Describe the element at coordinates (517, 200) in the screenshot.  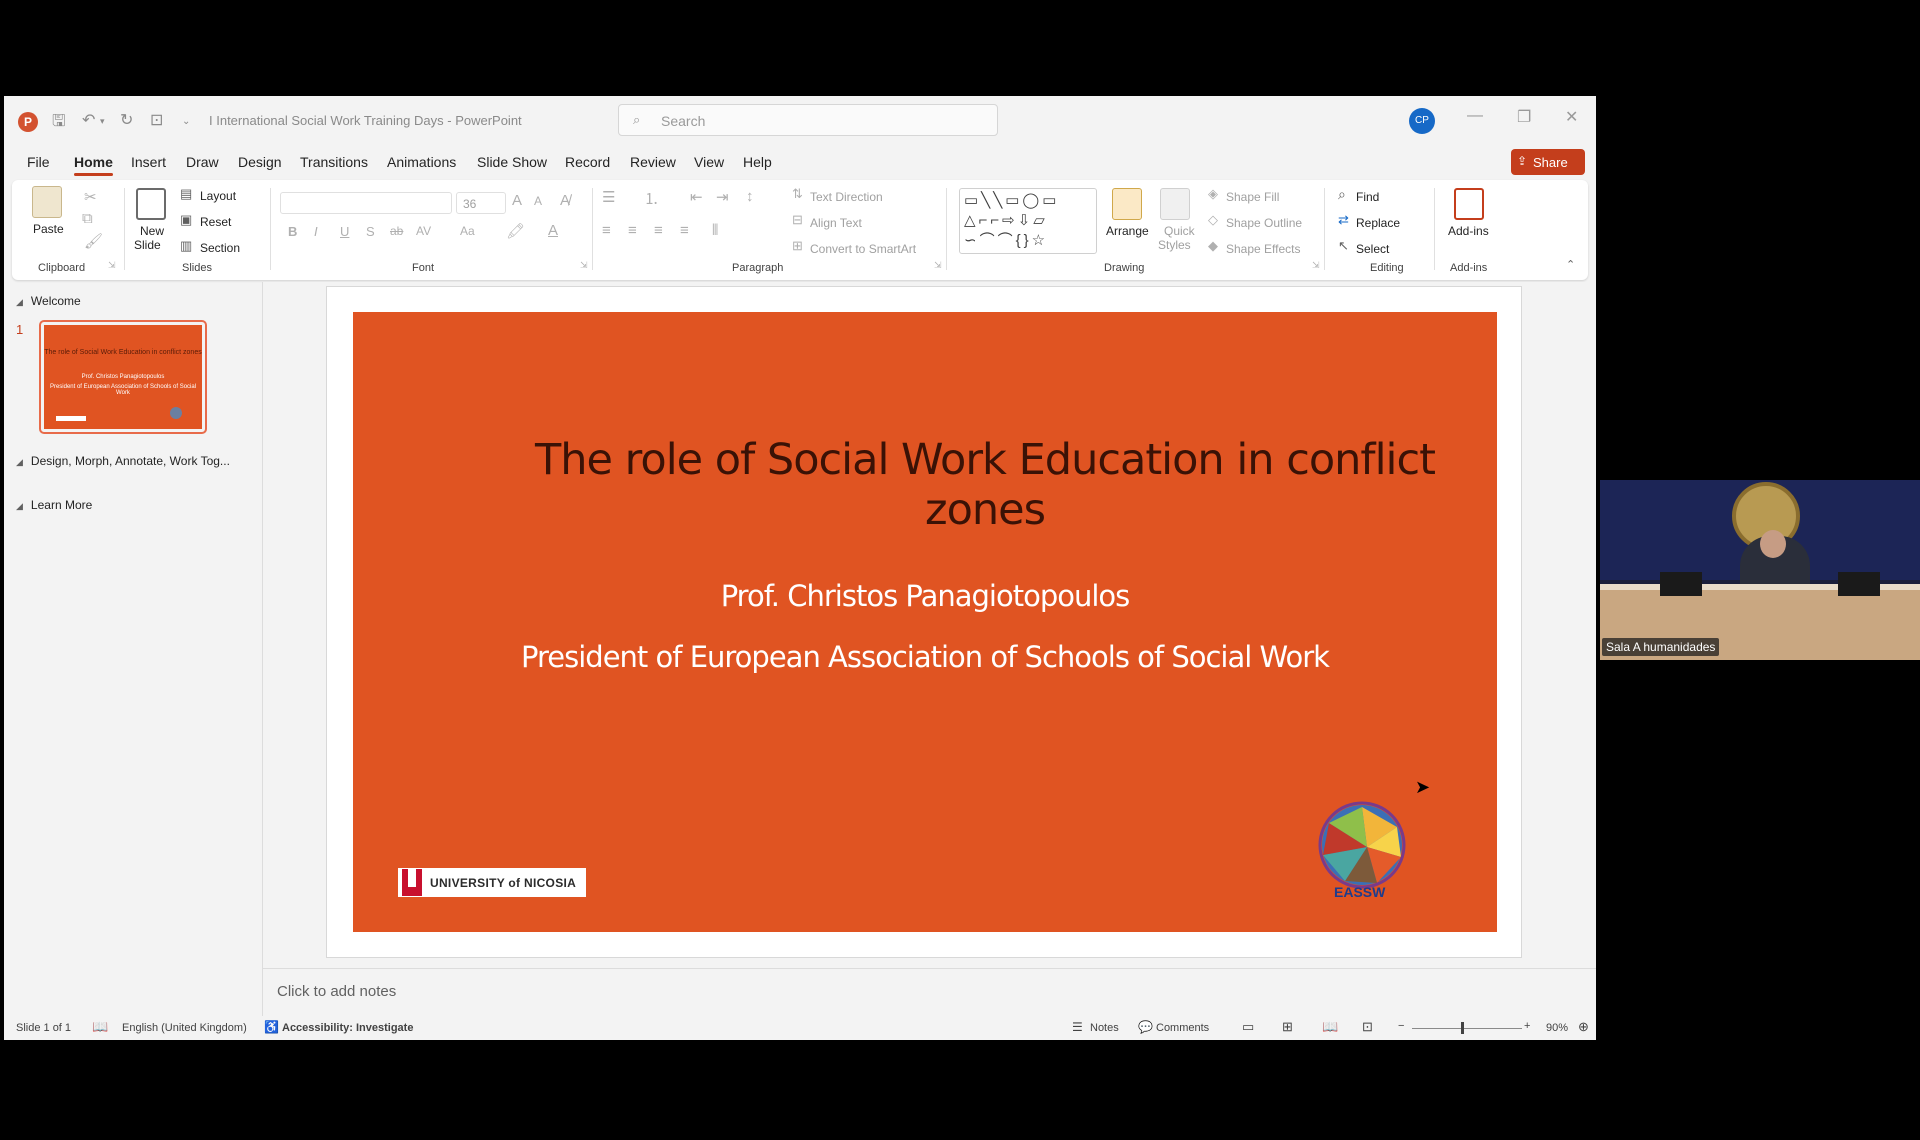
I see `grow-font-icon: A` at that location.